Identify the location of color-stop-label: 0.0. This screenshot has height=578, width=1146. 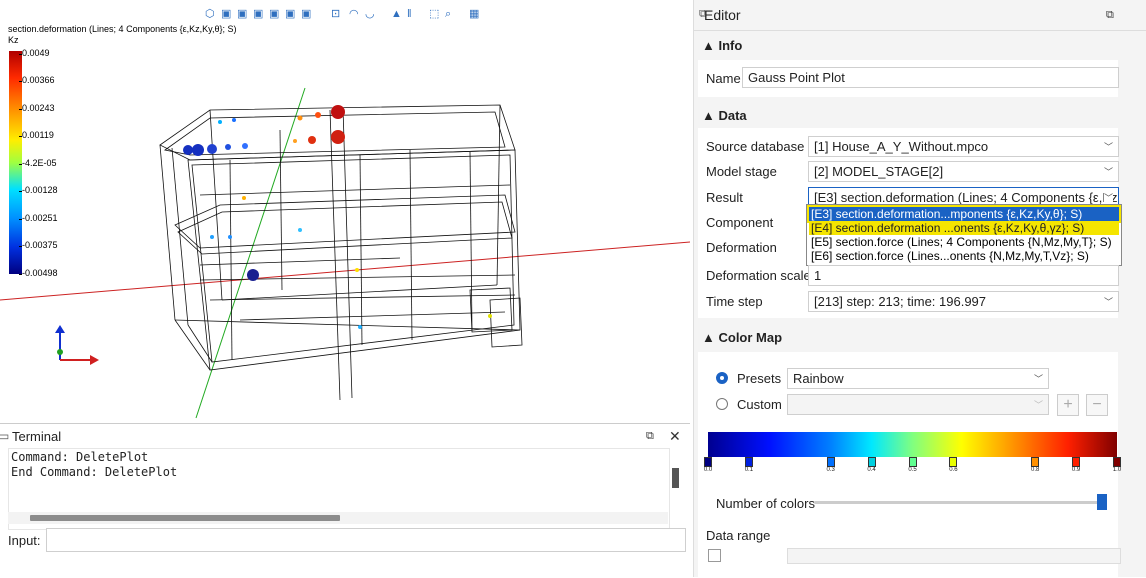
(708, 470).